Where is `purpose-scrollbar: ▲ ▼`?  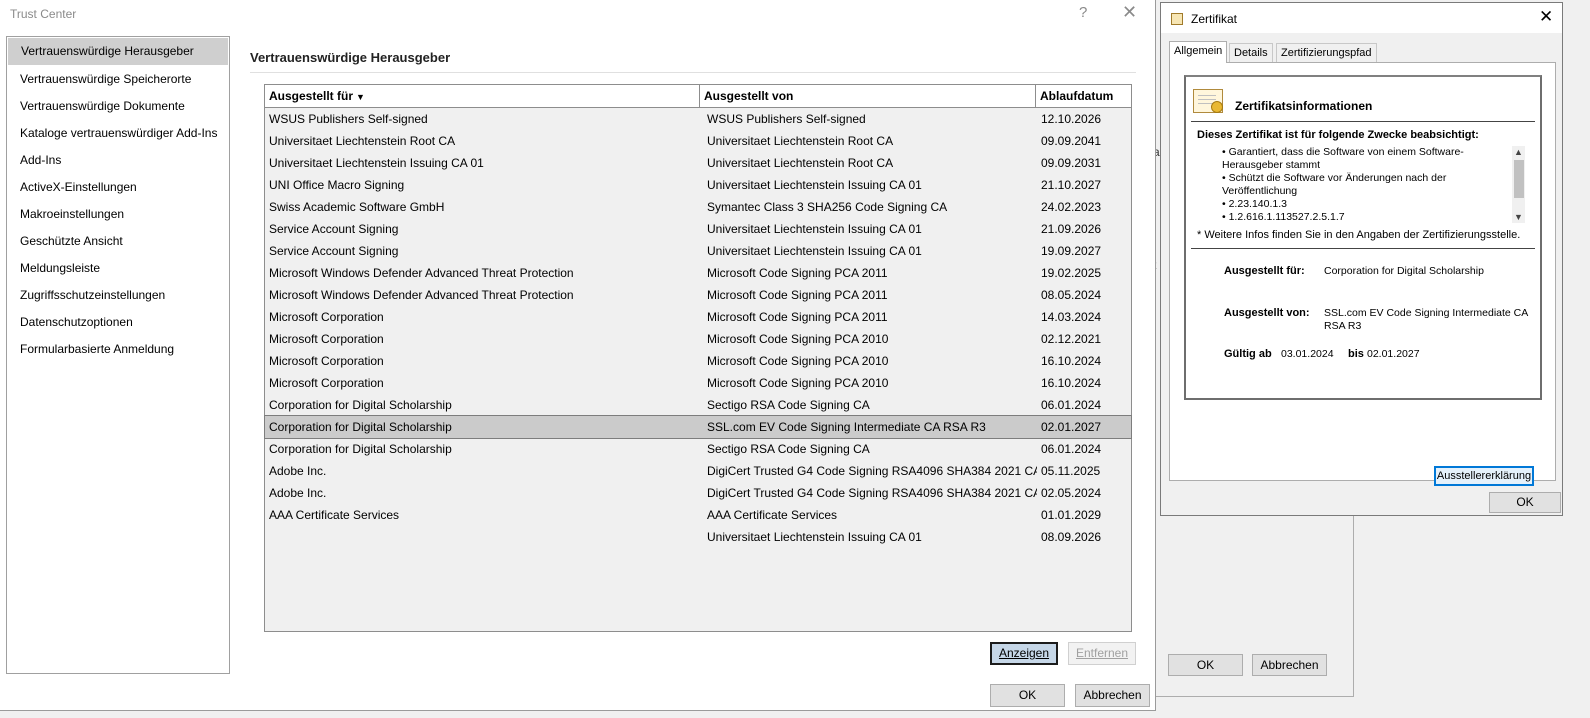 purpose-scrollbar: ▲ ▼ is located at coordinates (1518, 184).